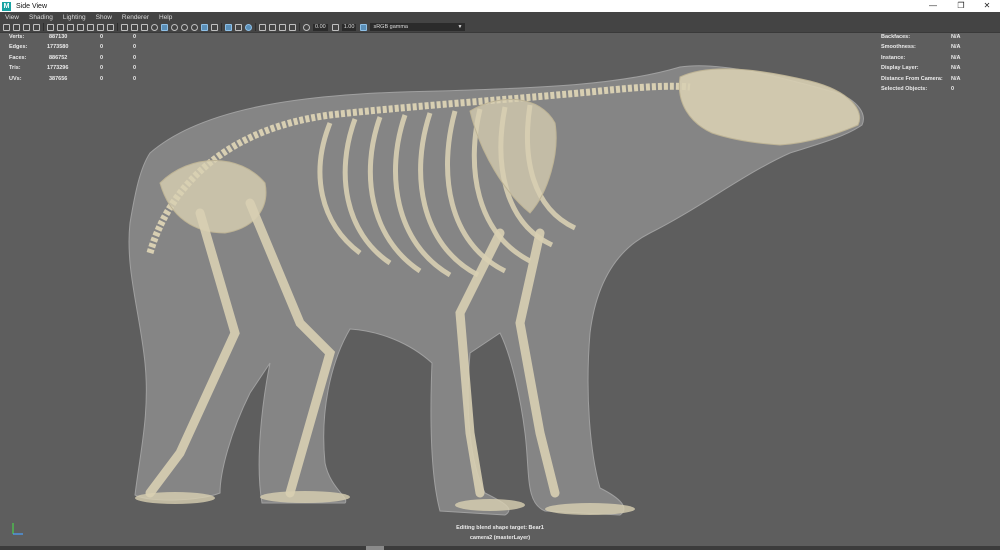 This screenshot has width=1000, height=550. I want to click on exposure-icon, so click(306, 27).